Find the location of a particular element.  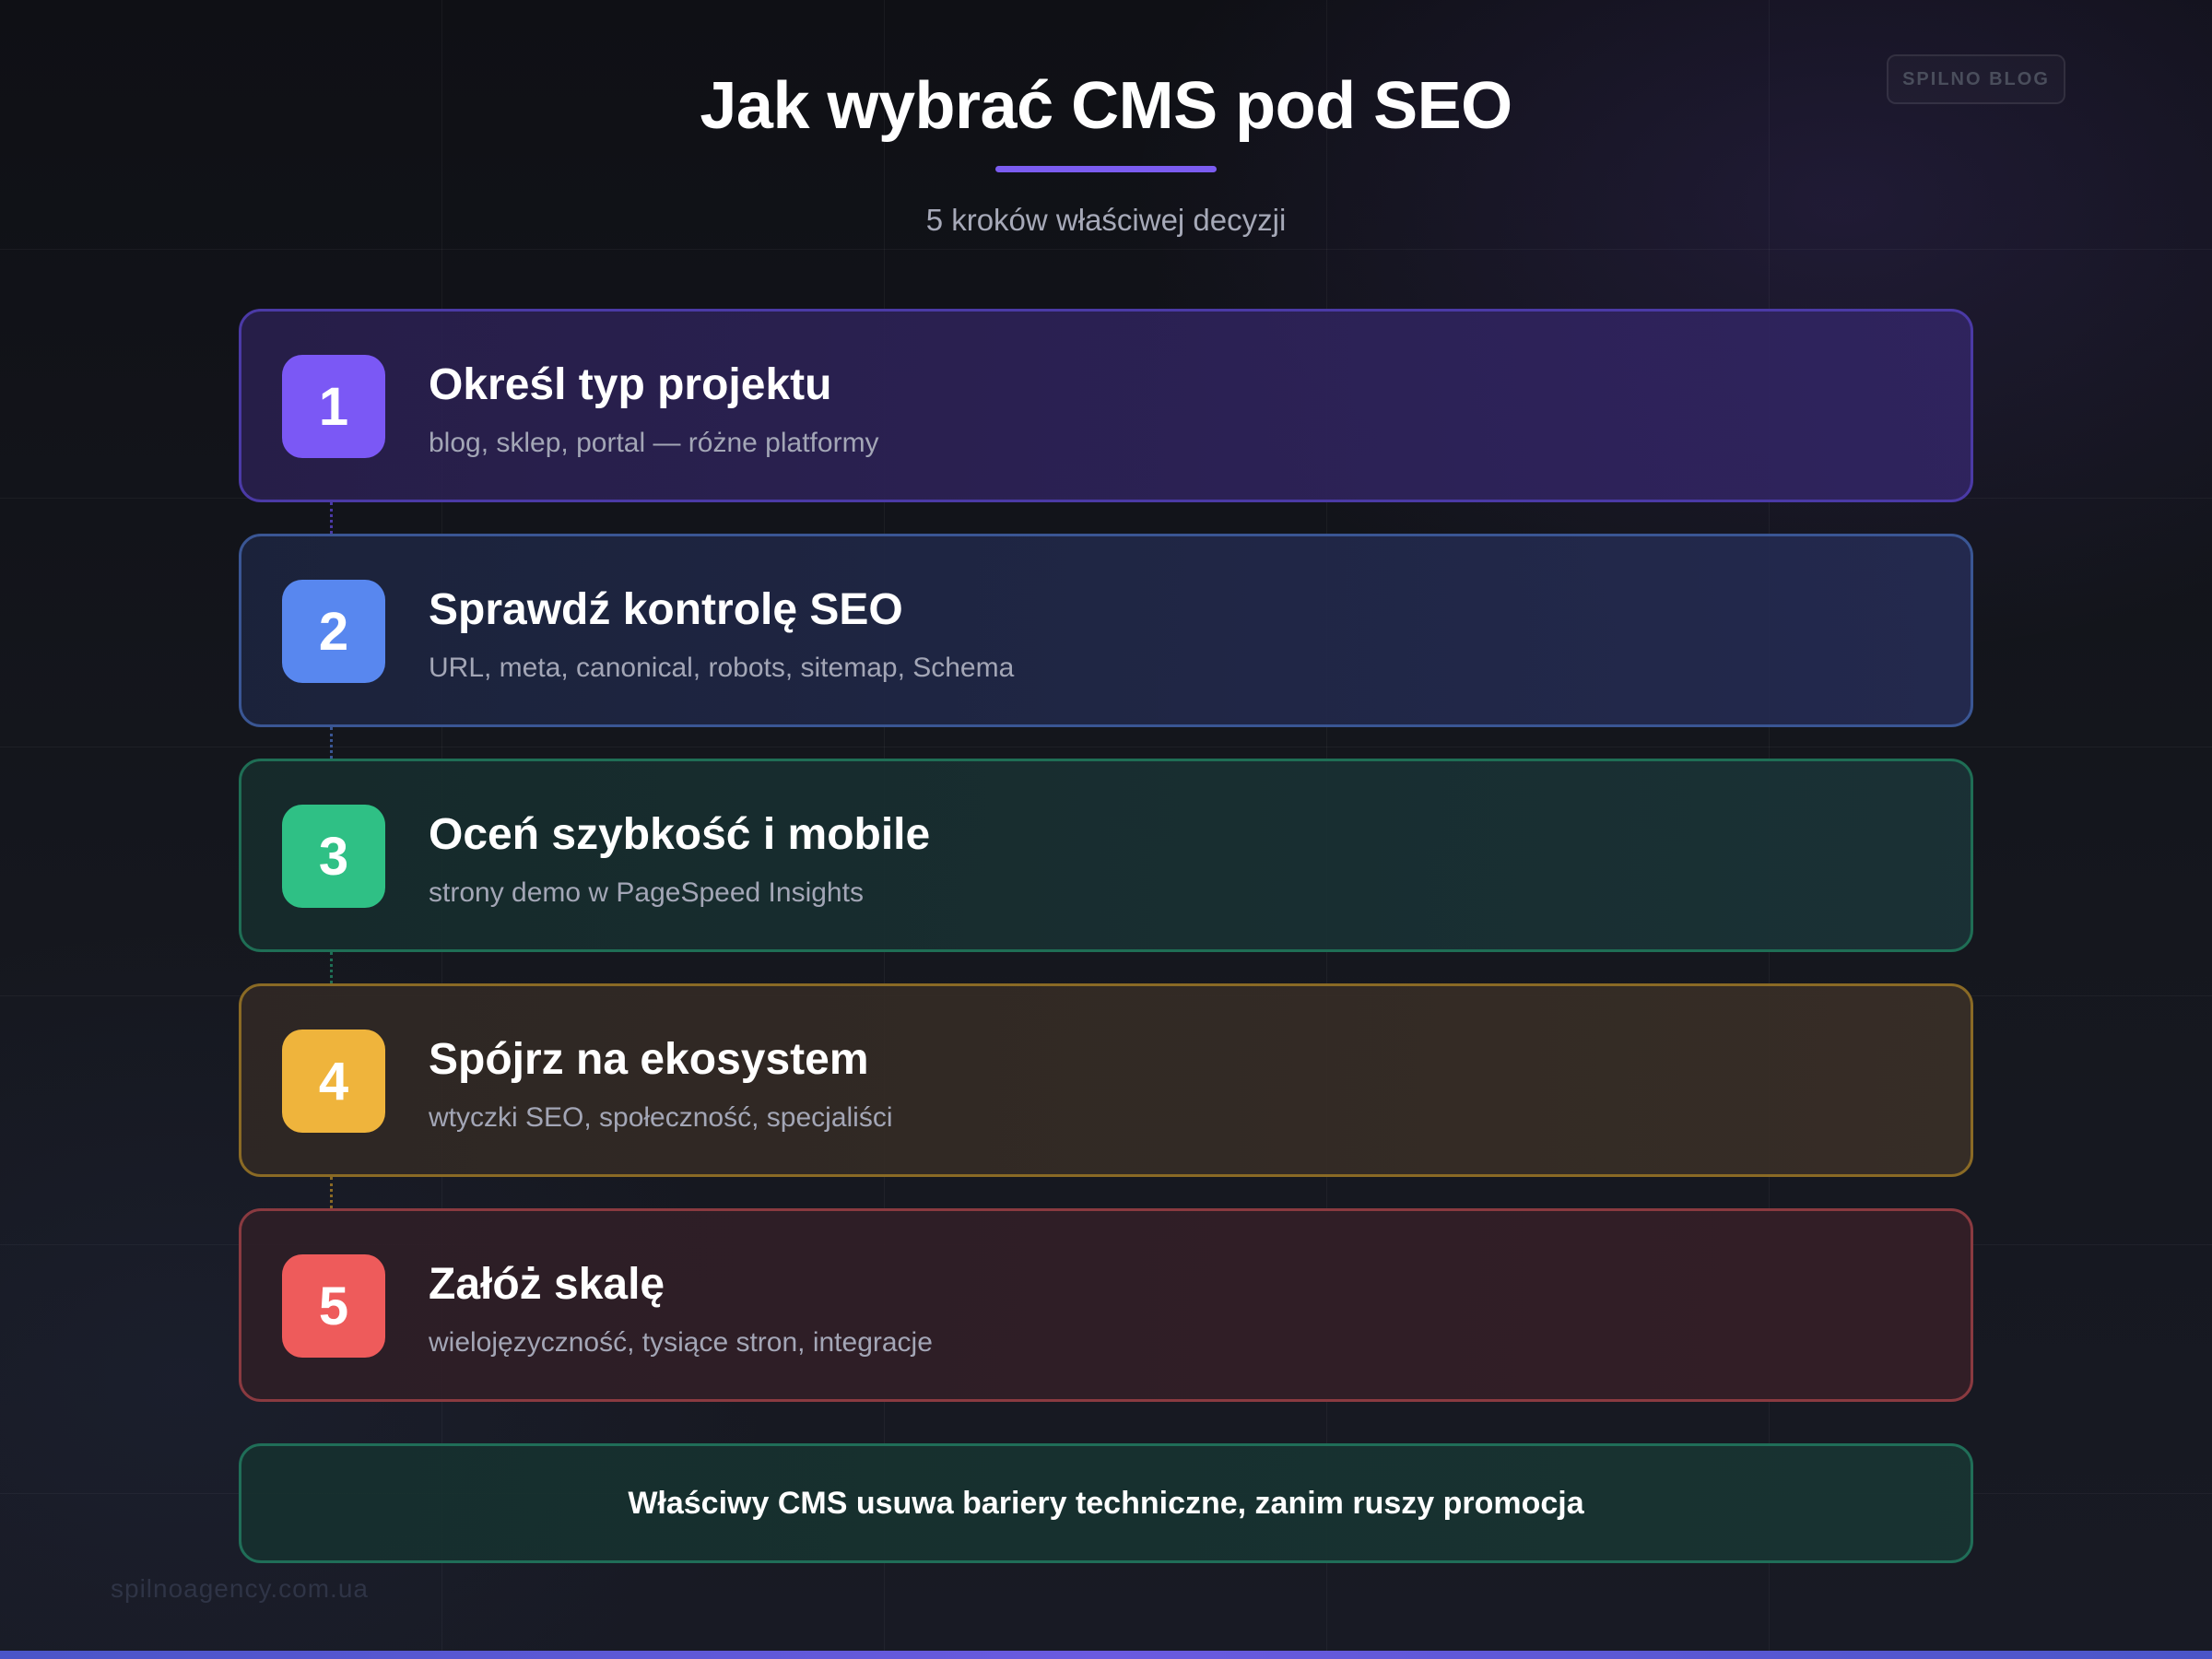

step-title: Sprawdź kontrolę SEO is located at coordinates (666, 609).